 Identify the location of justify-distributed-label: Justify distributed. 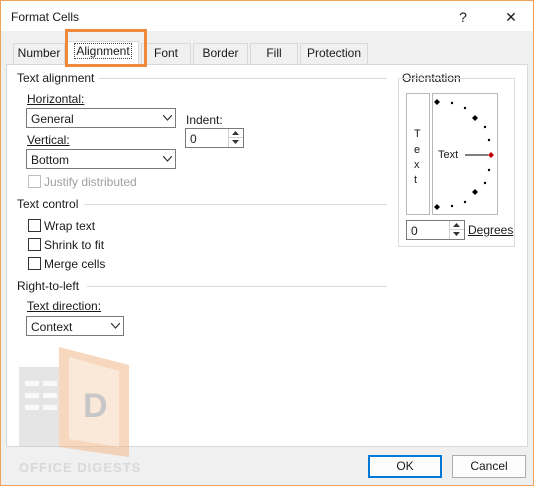
(90, 182).